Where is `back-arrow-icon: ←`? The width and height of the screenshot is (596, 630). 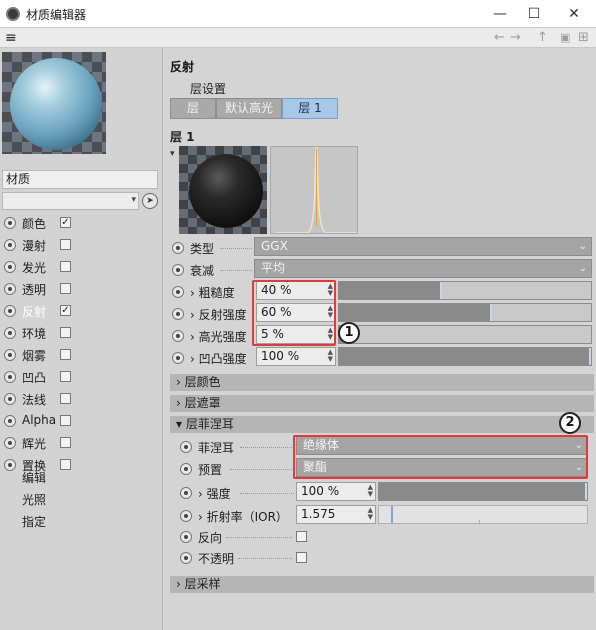 back-arrow-icon: ← is located at coordinates (499, 38).